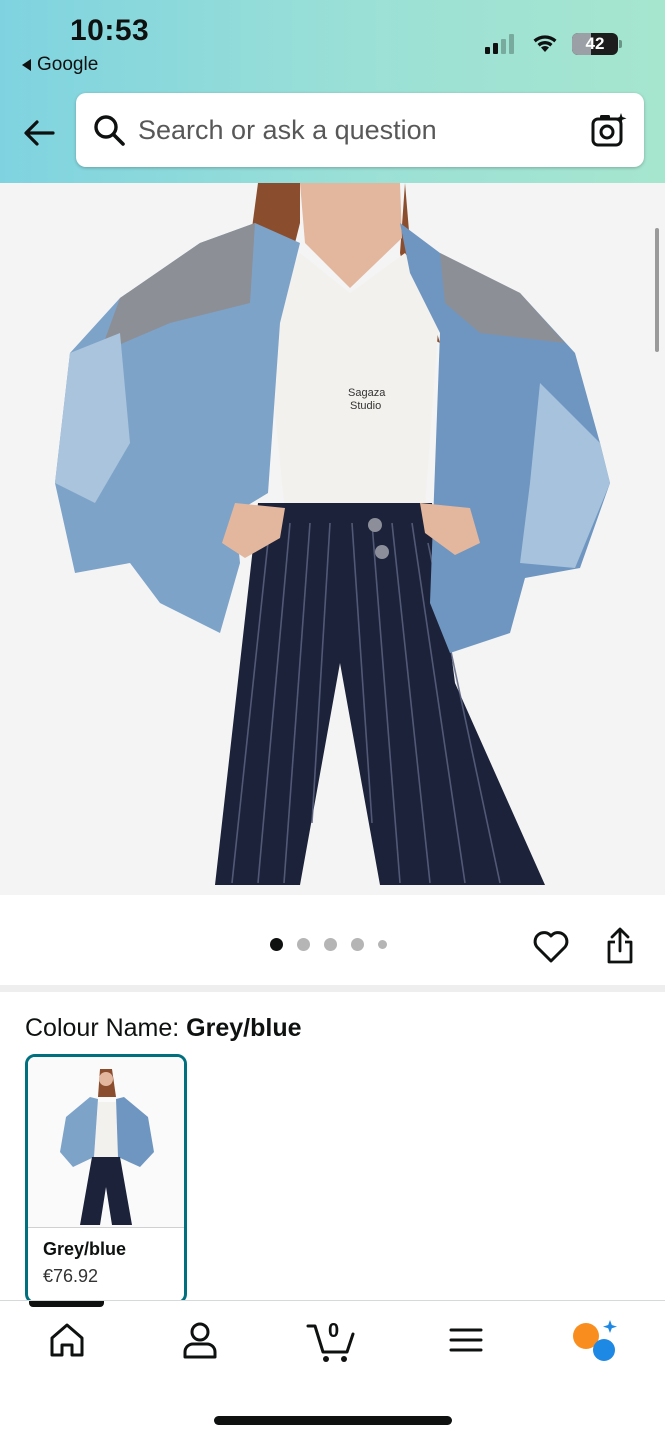 Image resolution: width=665 pixels, height=1440 pixels. Describe the element at coordinates (39, 133) in the screenshot. I see `back-arrow-icon` at that location.